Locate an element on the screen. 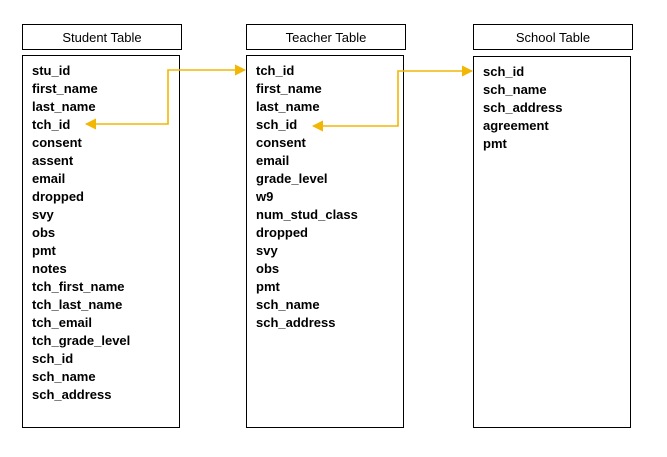 The height and width of the screenshot is (457, 667). student-field-tch-id: tch_id is located at coordinates (51, 124).